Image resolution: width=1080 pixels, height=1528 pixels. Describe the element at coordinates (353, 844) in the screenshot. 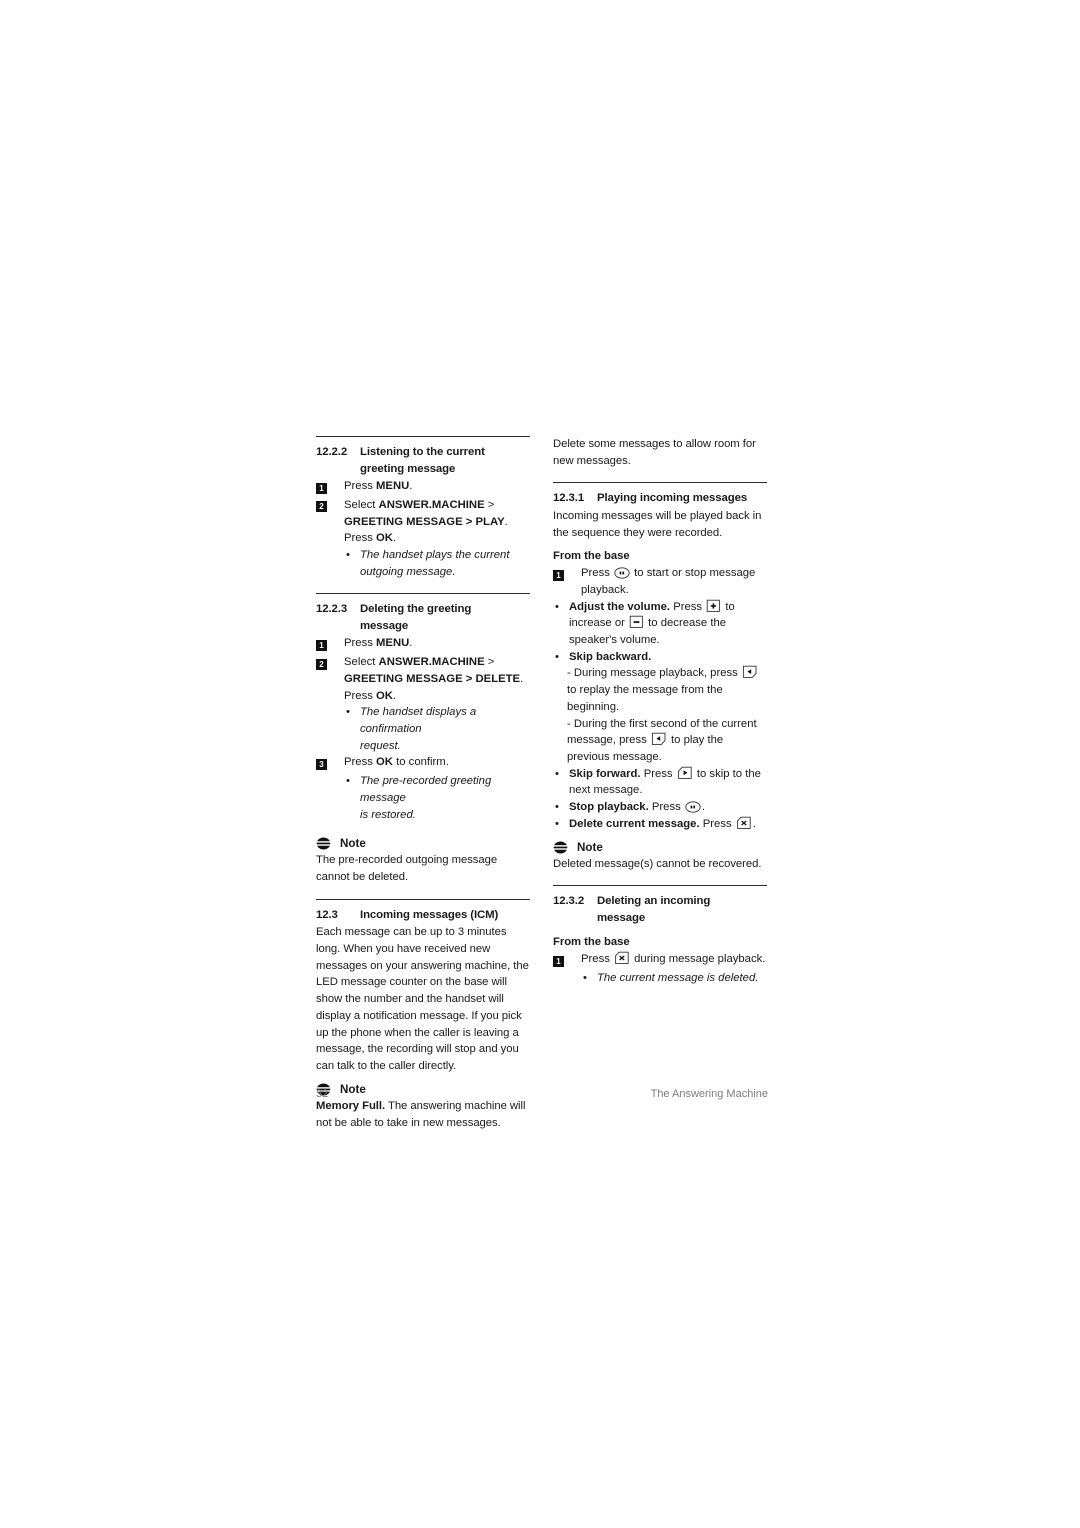

I see `note-label: Note` at that location.